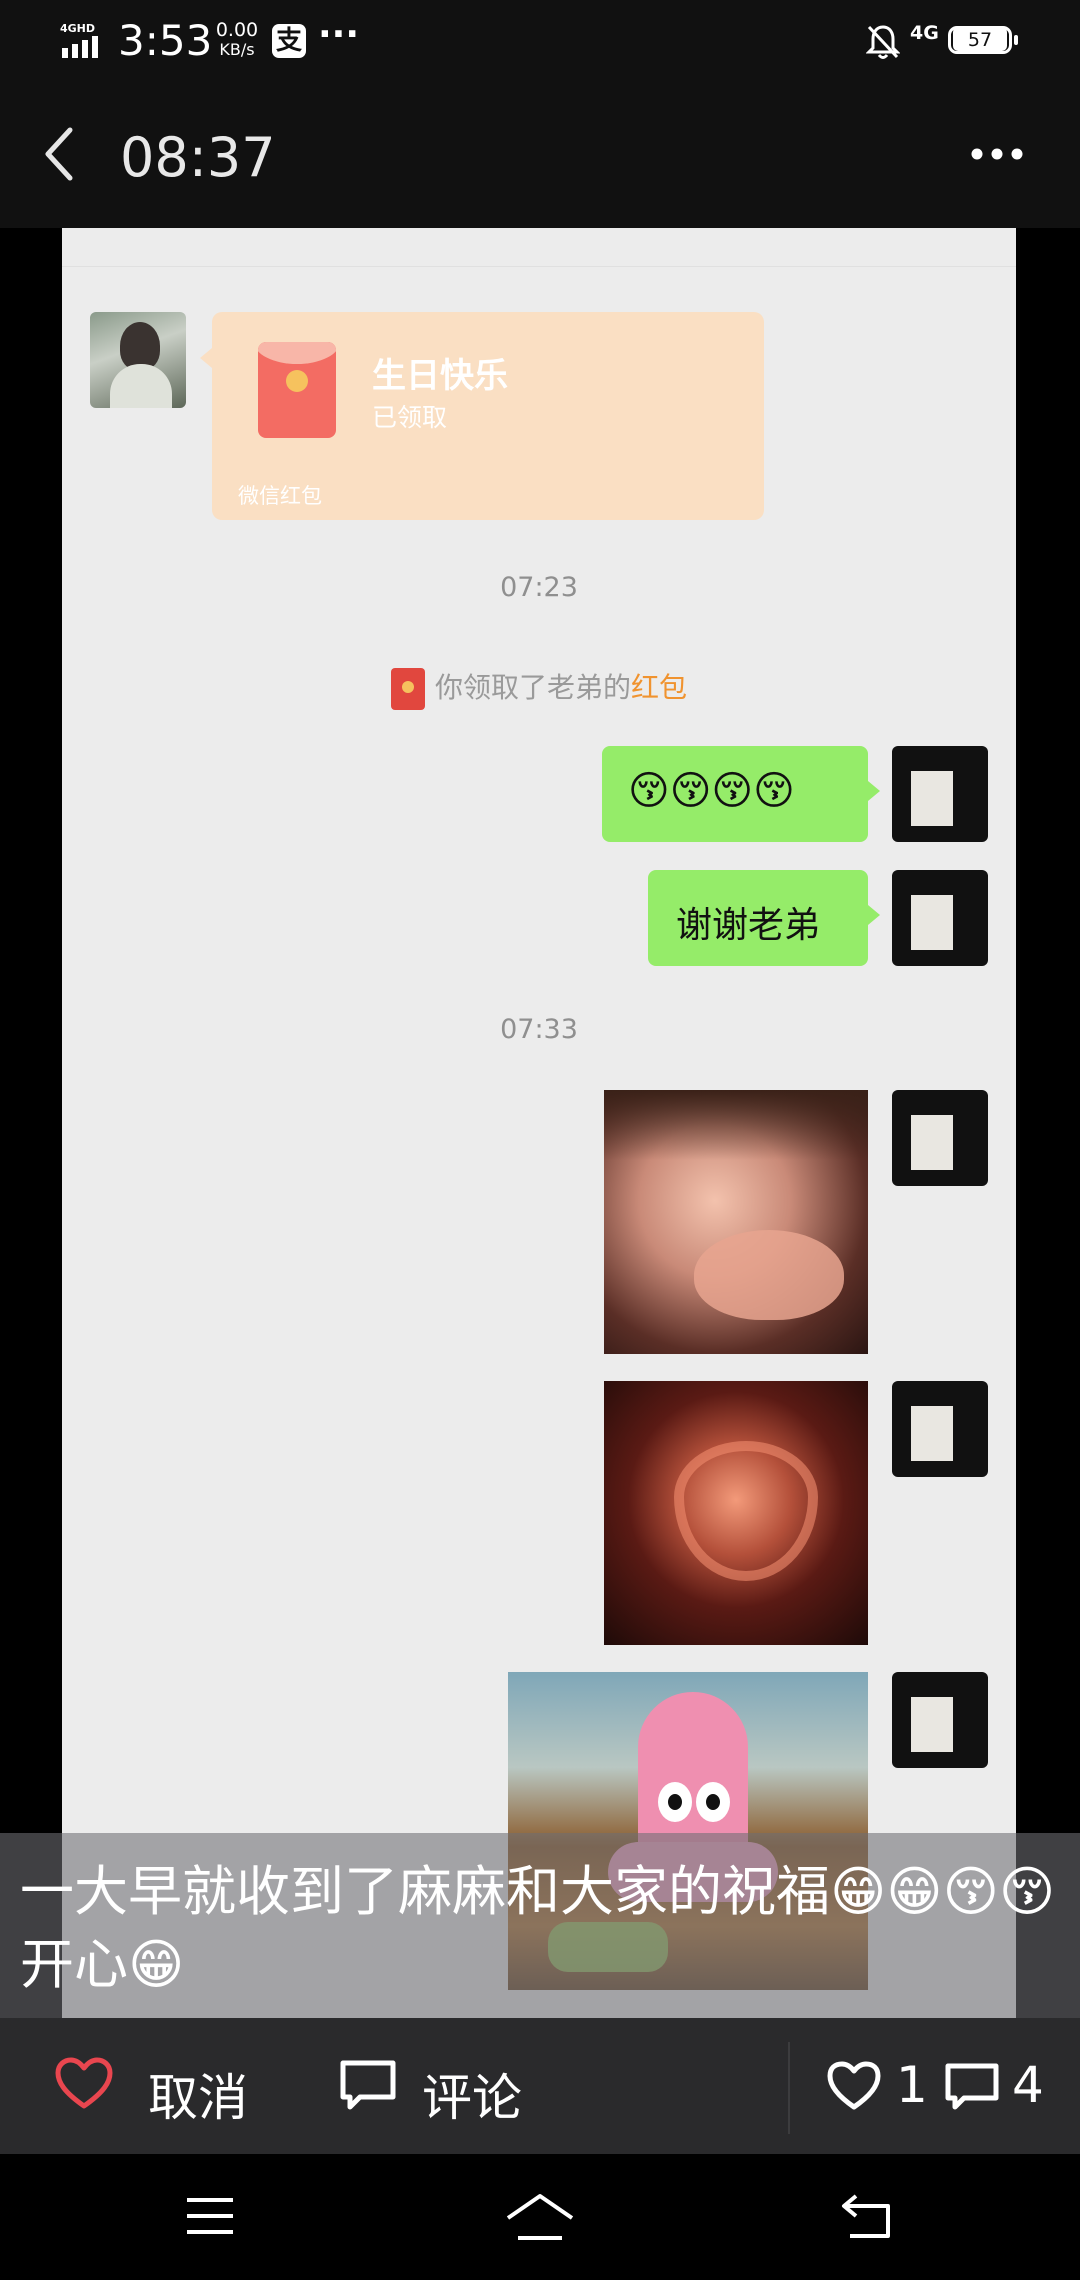 The width and height of the screenshot is (1080, 2280). What do you see at coordinates (368, 2085) in the screenshot?
I see `comment-bubble-icon` at bounding box center [368, 2085].